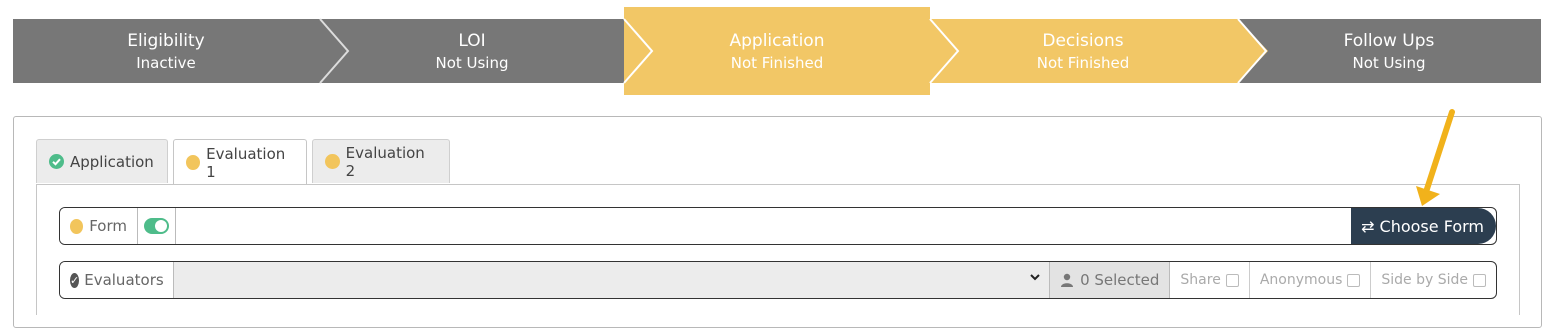 This screenshot has height=328, width=1554. What do you see at coordinates (472, 41) in the screenshot?
I see `step-title: LOI` at bounding box center [472, 41].